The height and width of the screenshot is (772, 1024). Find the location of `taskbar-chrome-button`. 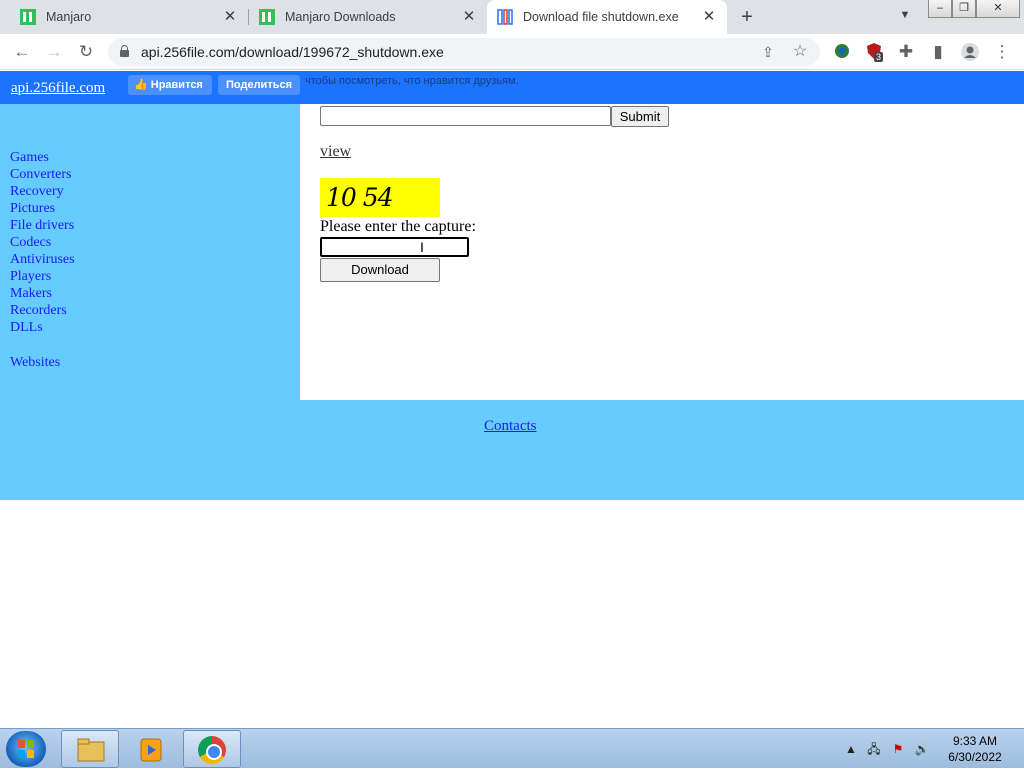

taskbar-chrome-button is located at coordinates (212, 749).